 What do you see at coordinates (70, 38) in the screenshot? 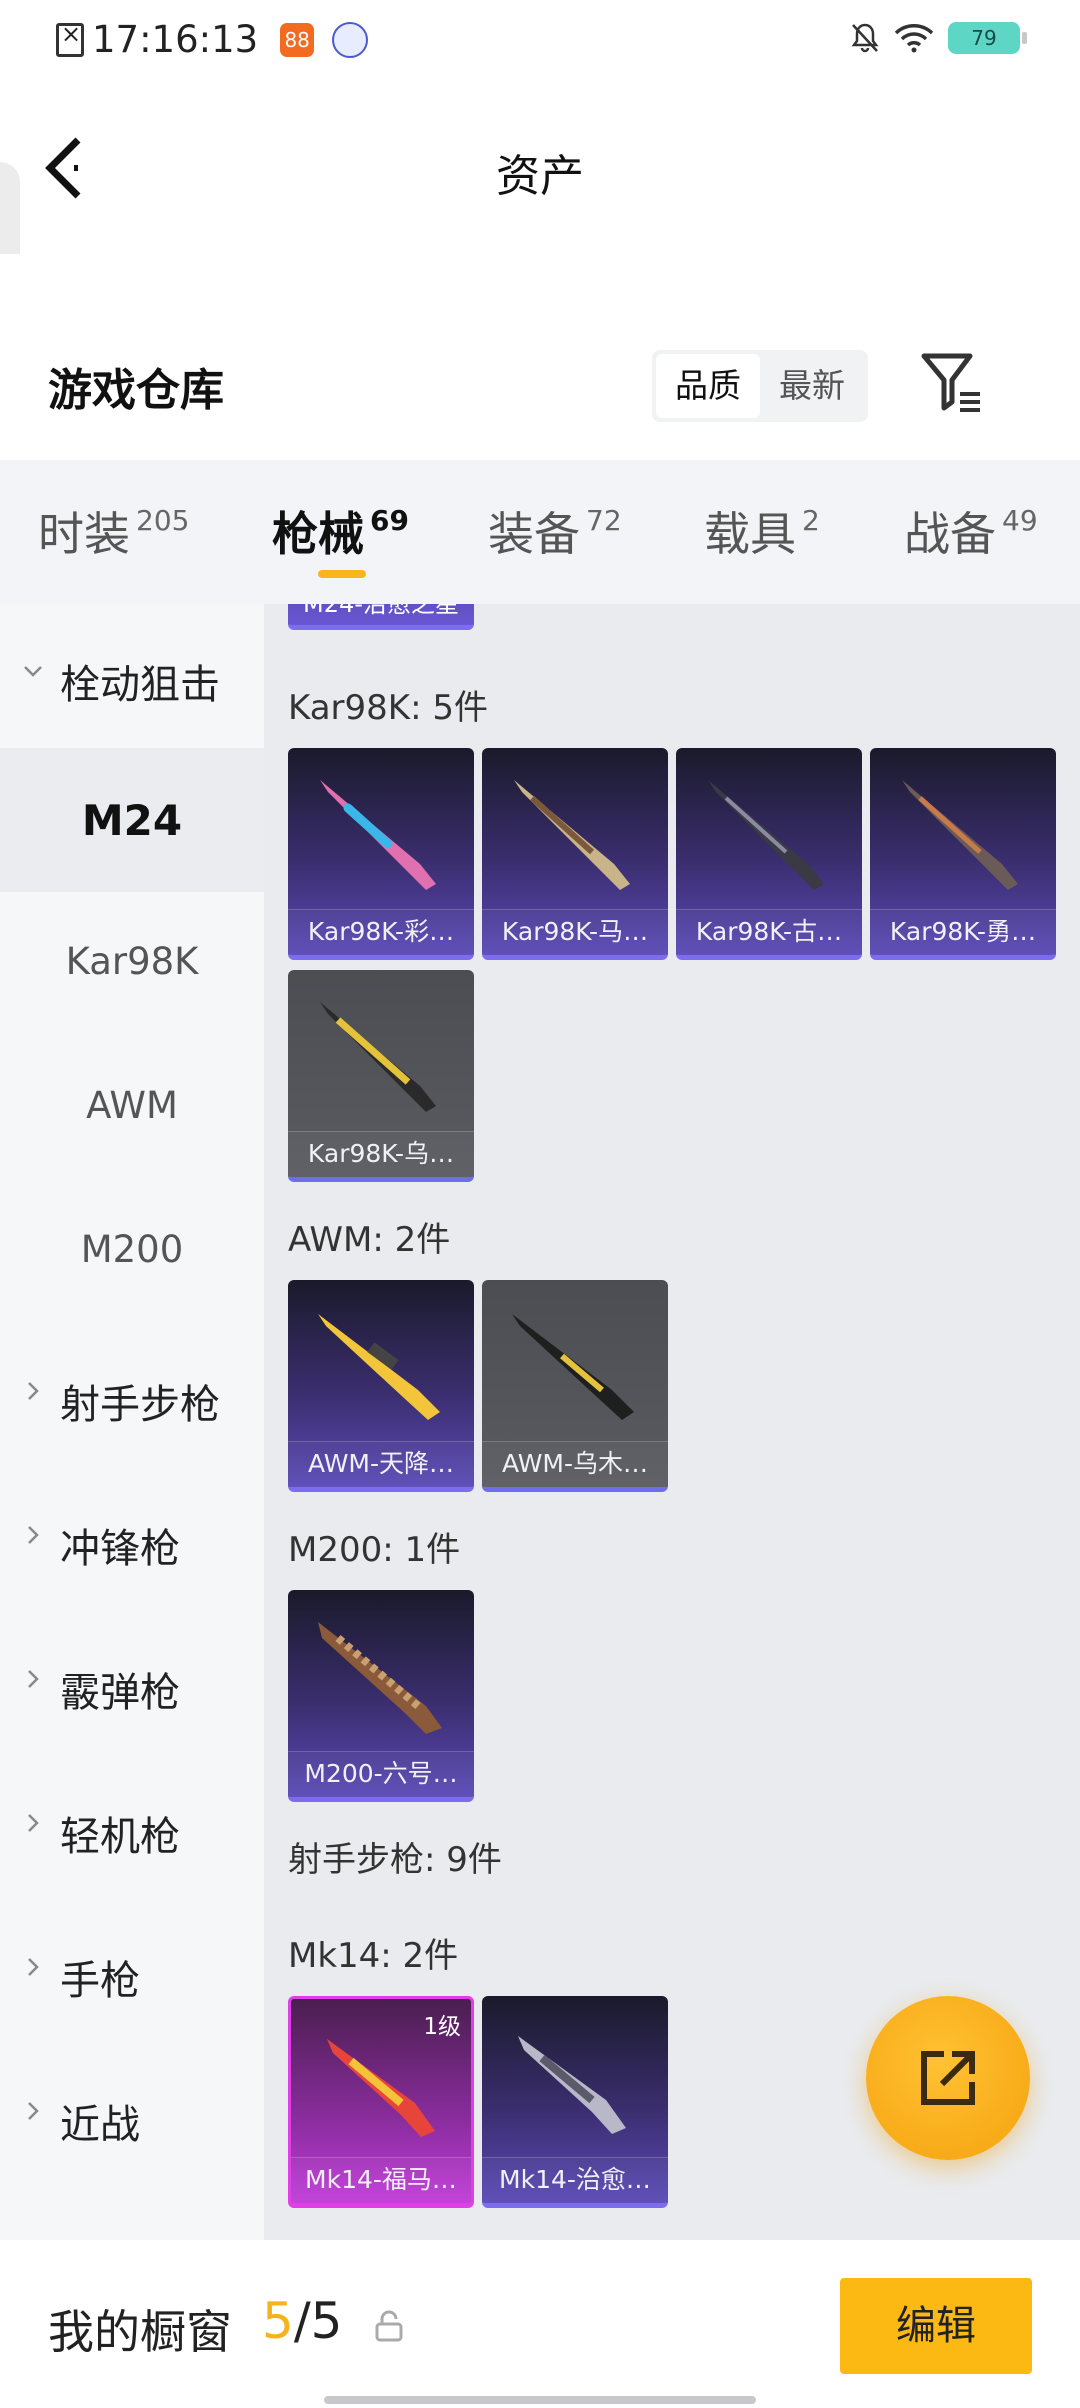
I see `sim-off-icon` at bounding box center [70, 38].